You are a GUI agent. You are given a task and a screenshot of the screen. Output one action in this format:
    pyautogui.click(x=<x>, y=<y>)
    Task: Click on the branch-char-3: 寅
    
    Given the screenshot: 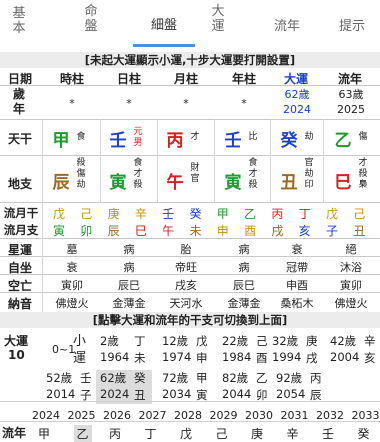 What is the action you would take?
    pyautogui.click(x=233, y=183)
    